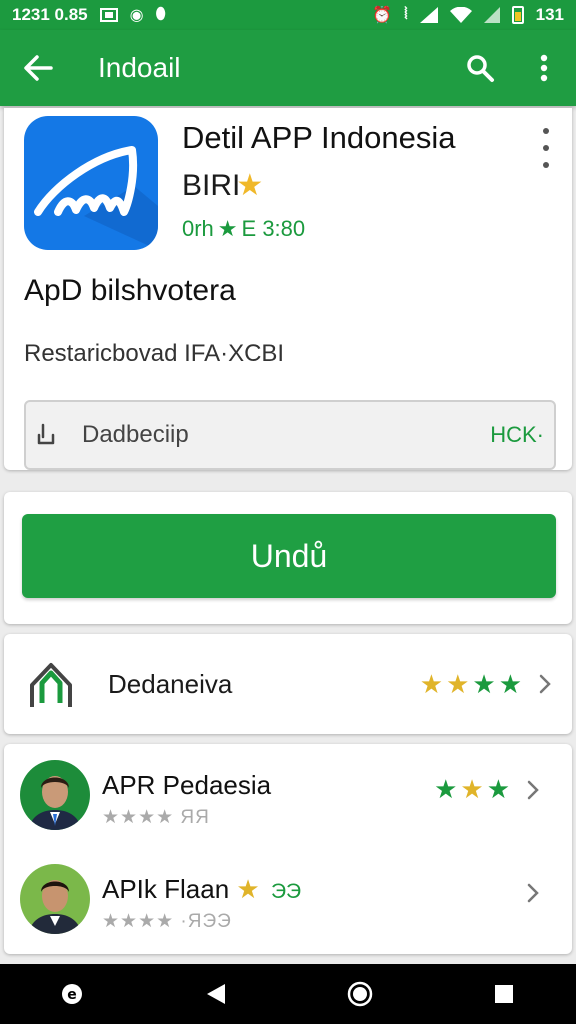 The width and height of the screenshot is (576, 1024). I want to click on review-right, so click(539, 893).